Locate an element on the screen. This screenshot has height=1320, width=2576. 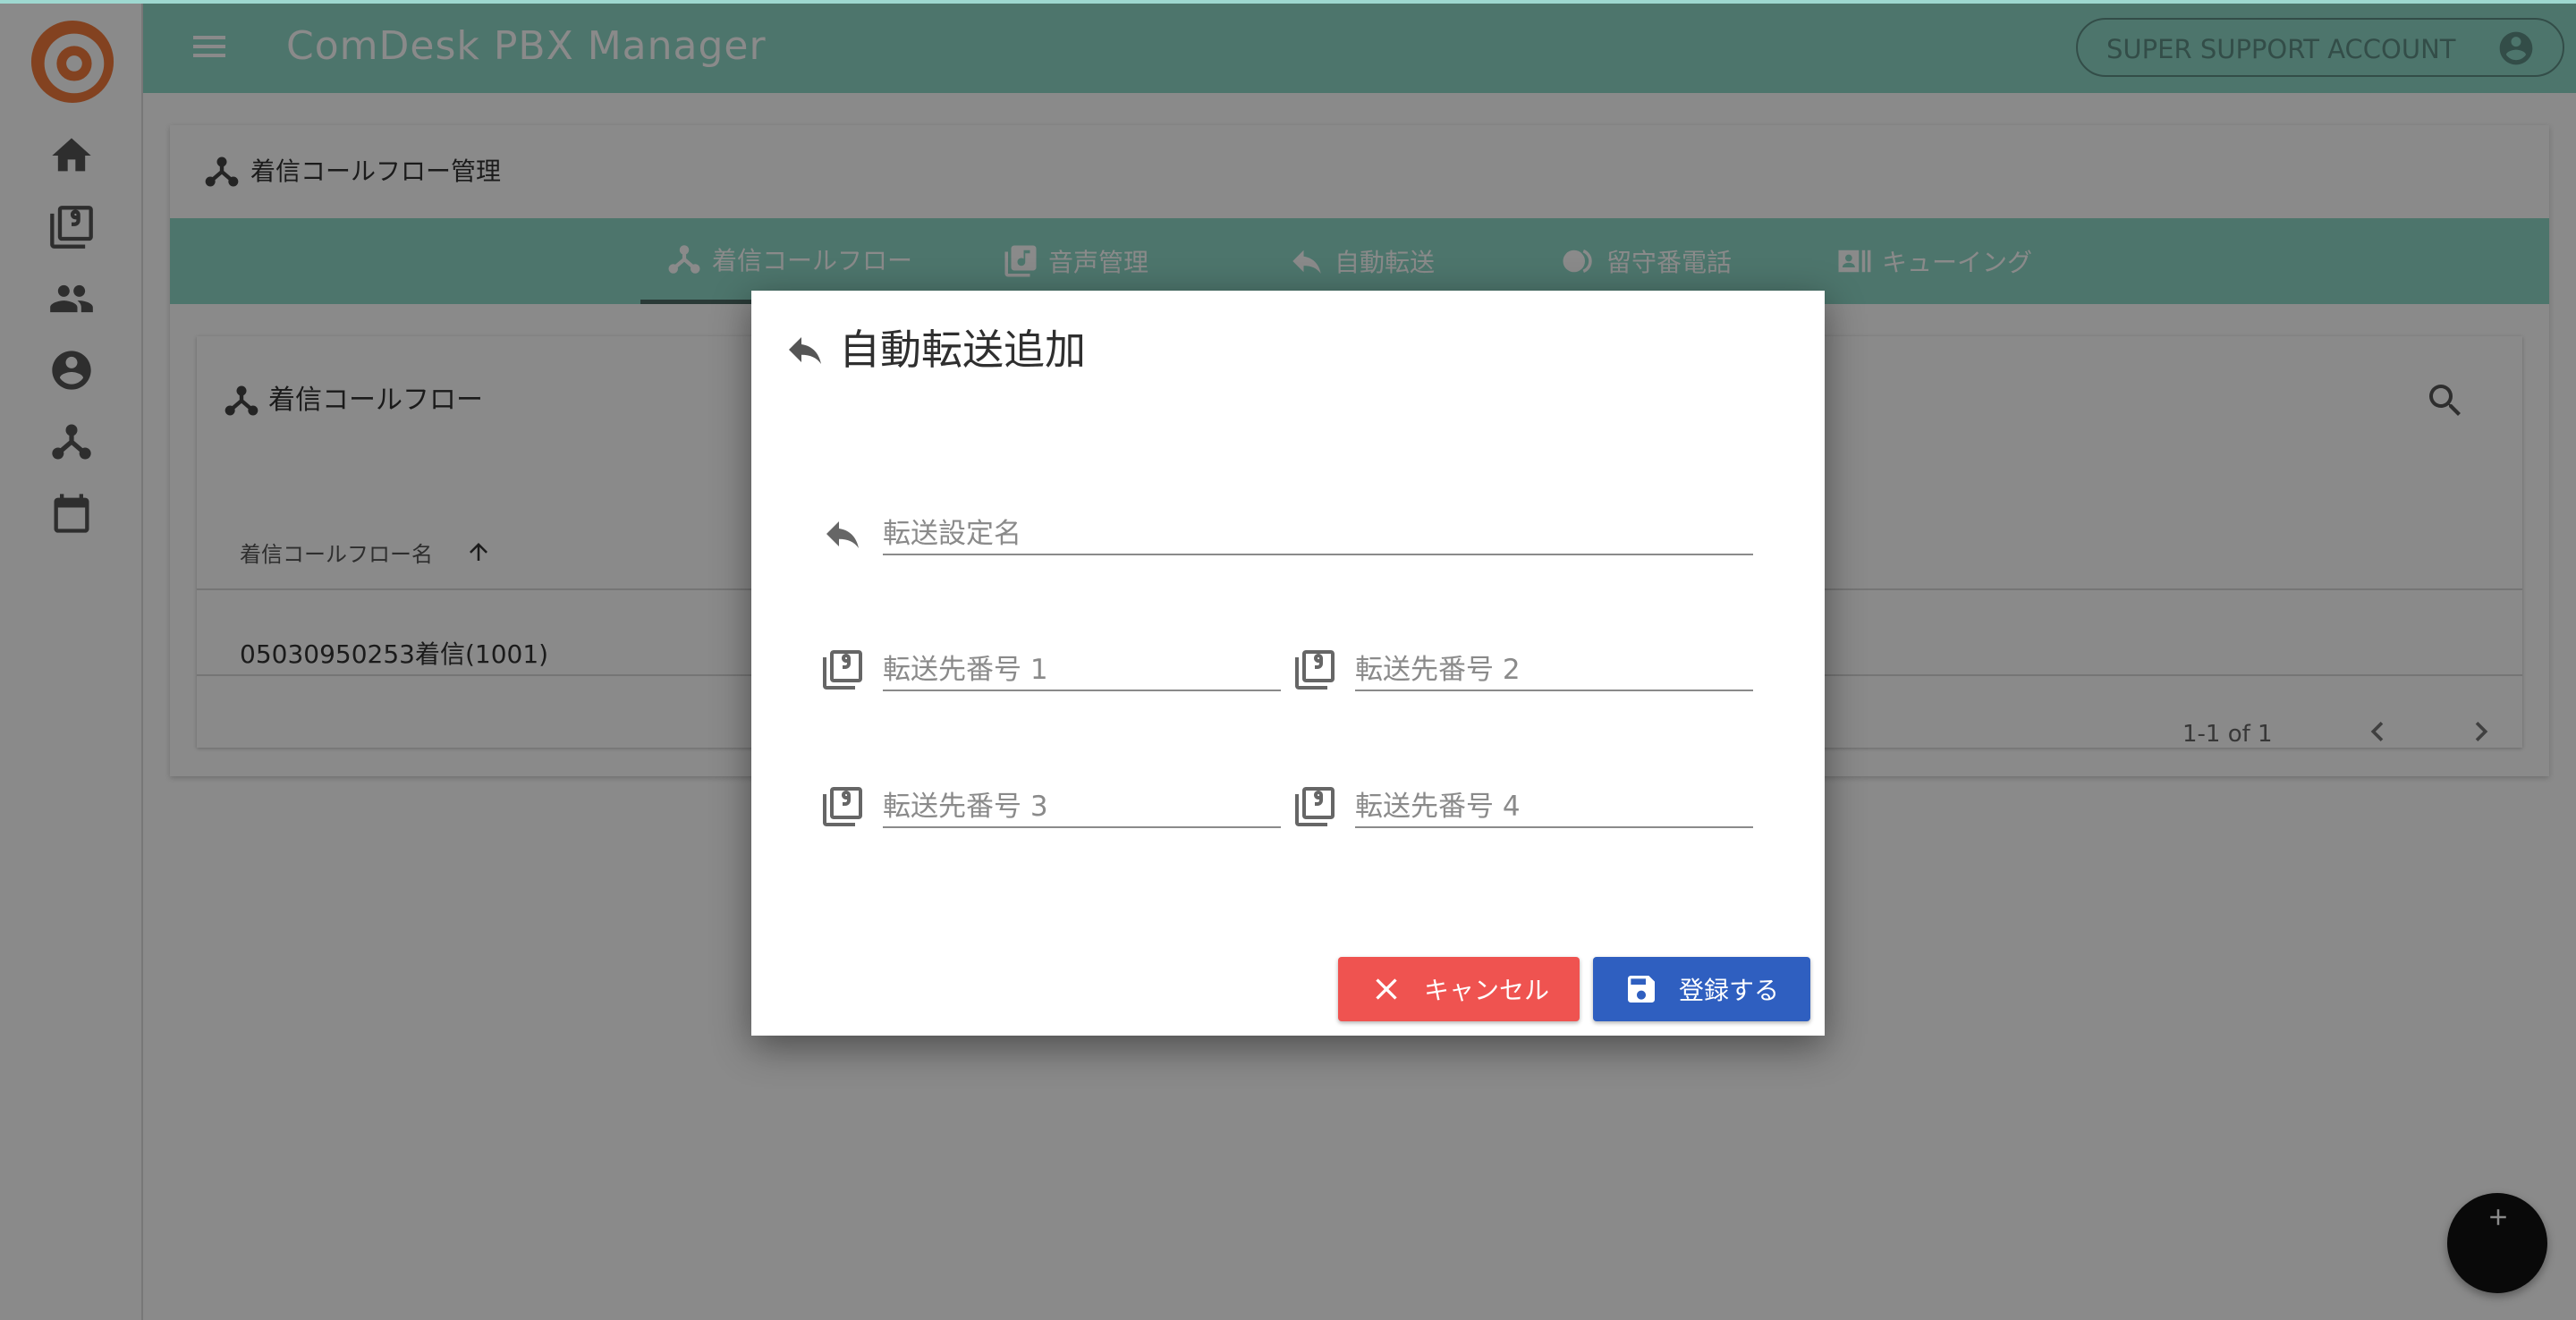
save-icon is located at coordinates (1641, 989).